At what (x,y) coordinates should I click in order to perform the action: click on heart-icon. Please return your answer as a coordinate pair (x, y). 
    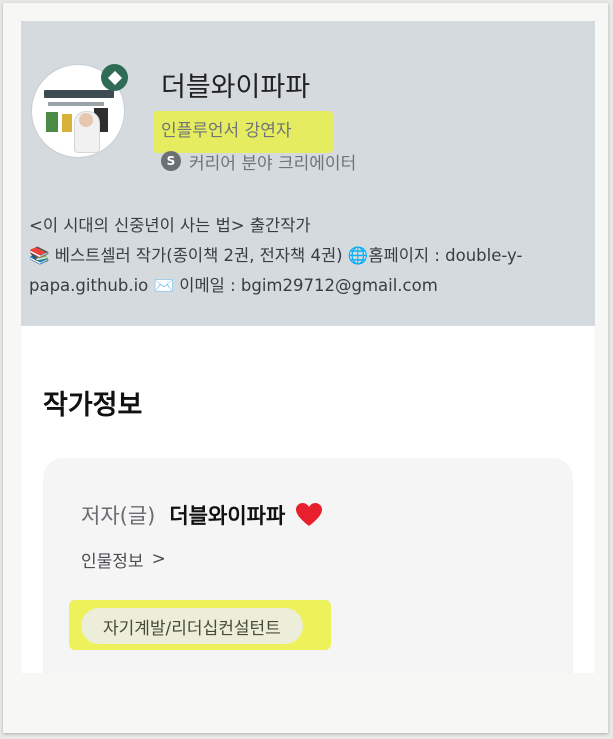
    Looking at the image, I should click on (309, 515).